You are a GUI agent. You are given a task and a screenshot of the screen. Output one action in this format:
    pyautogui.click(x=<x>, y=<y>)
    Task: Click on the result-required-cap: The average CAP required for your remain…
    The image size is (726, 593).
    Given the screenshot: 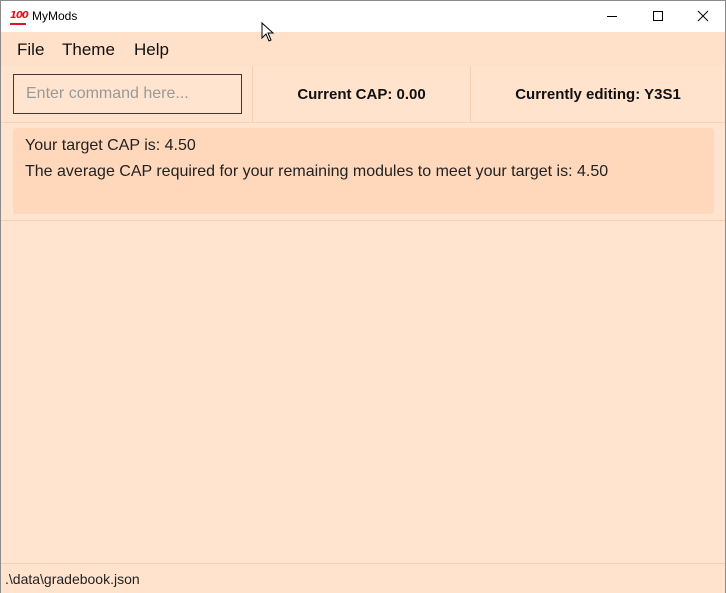 What is the action you would take?
    pyautogui.click(x=317, y=171)
    